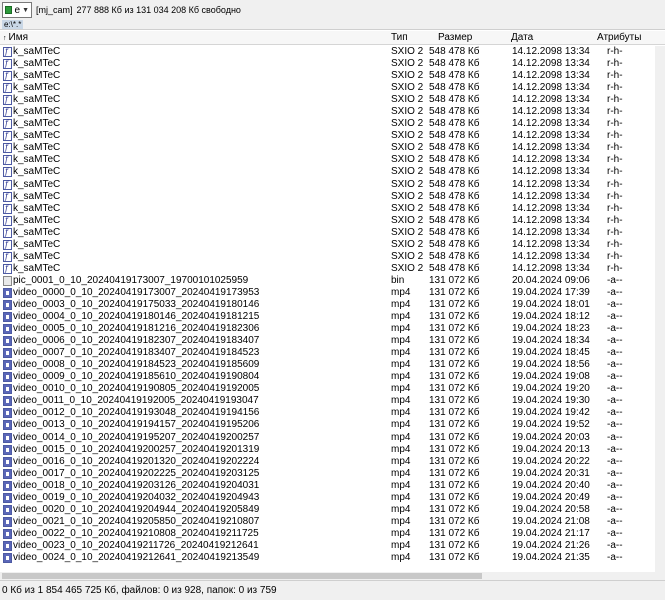 The image size is (665, 600). I want to click on file-date: 19.04.2024 19:30, so click(551, 401).